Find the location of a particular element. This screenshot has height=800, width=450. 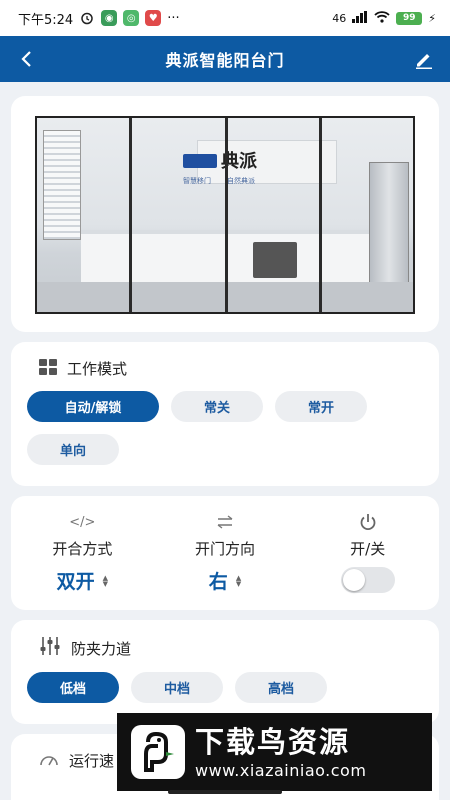

bird-logo-icon is located at coordinates (158, 752).